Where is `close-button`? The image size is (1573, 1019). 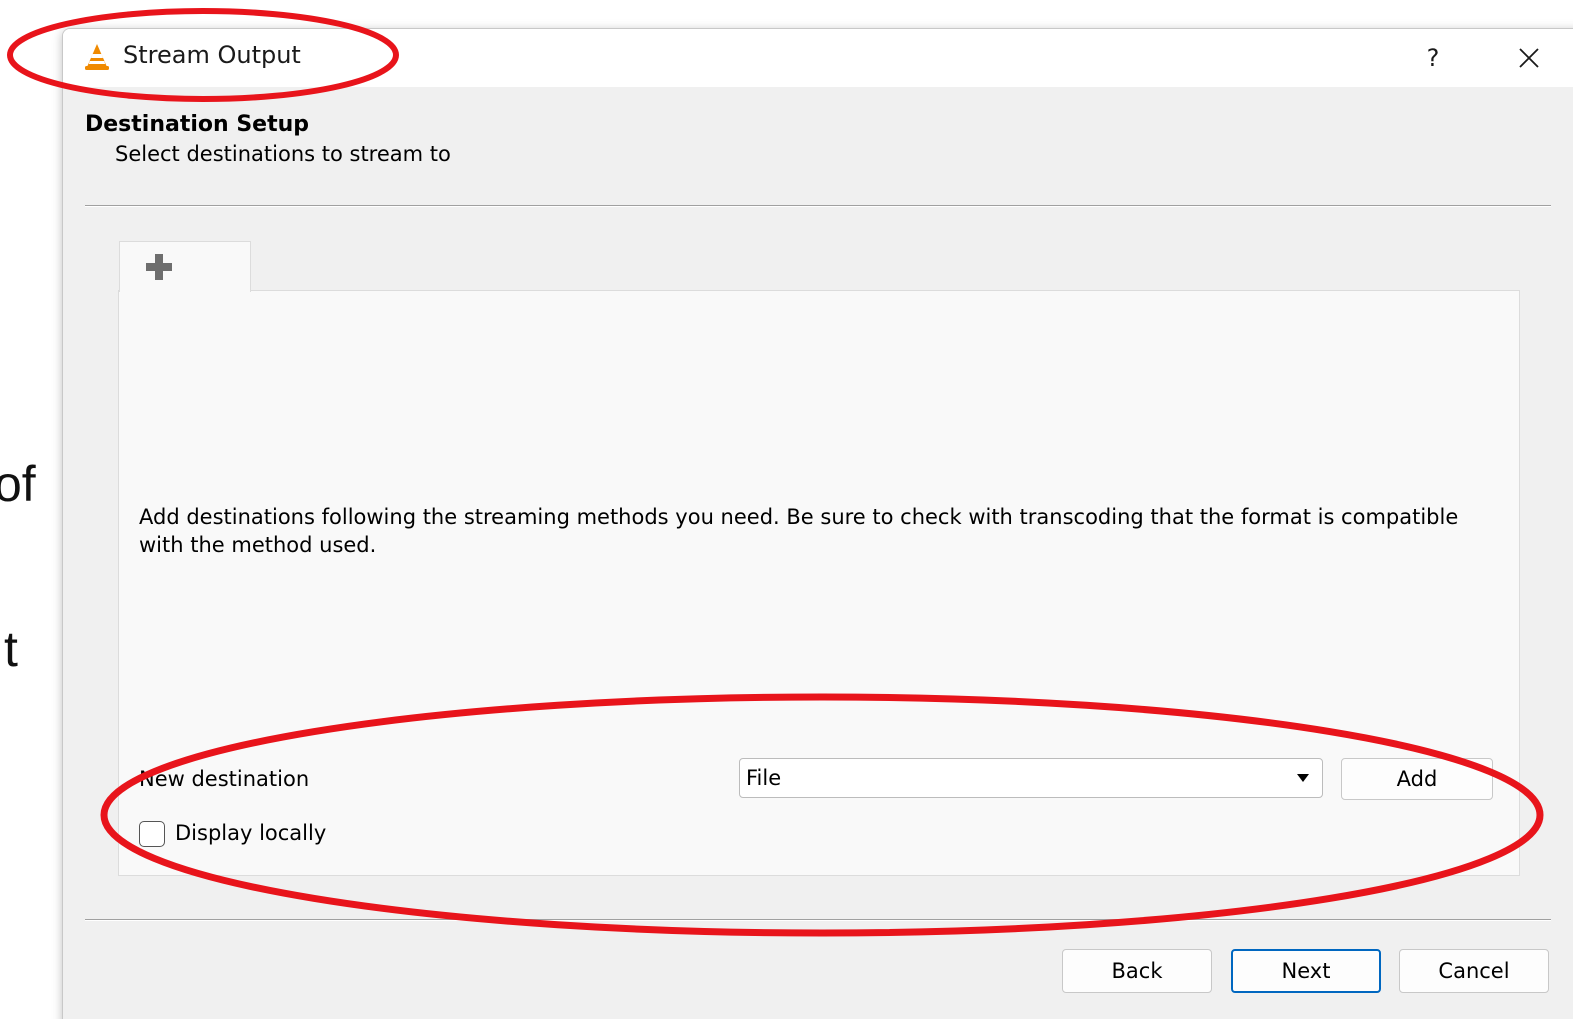
close-button is located at coordinates (1529, 58).